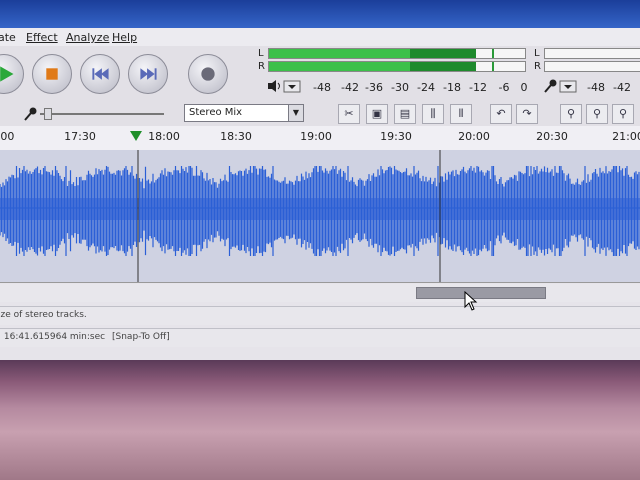 Image resolution: width=640 pixels, height=480 pixels. What do you see at coordinates (592, 53) in the screenshot?
I see `record-meter-left-bar` at bounding box center [592, 53].